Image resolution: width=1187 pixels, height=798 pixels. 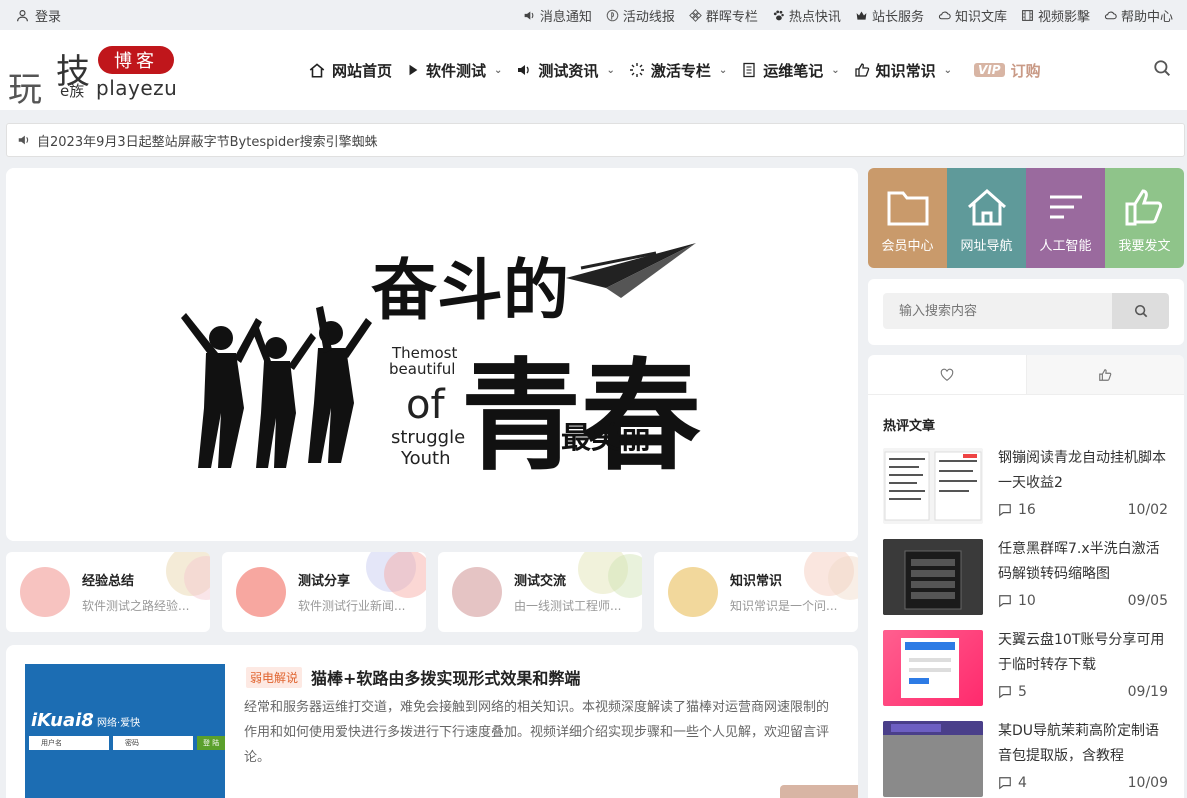 I want to click on sidebar-search, so click(x=1026, y=312).